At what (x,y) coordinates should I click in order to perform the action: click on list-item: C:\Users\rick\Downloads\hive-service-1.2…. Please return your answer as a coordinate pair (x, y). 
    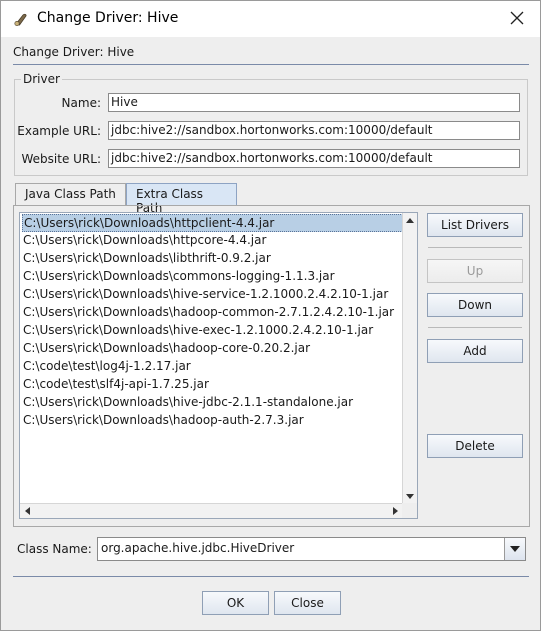
    Looking at the image, I should click on (212, 295).